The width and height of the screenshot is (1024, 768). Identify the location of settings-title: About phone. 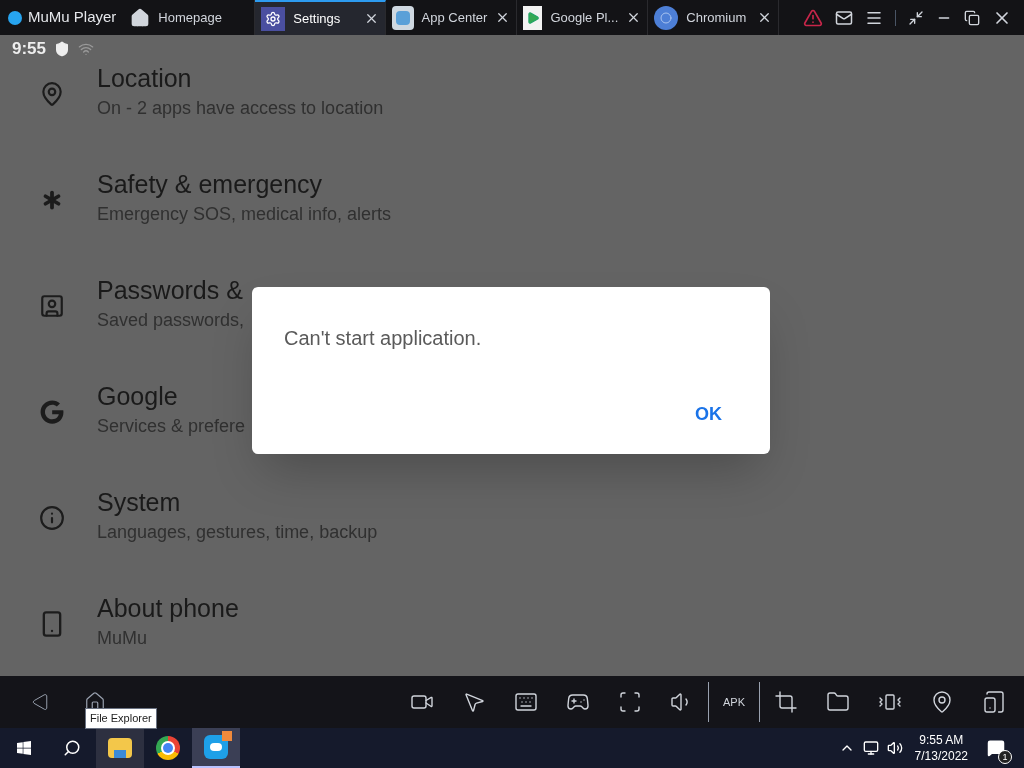
(168, 608).